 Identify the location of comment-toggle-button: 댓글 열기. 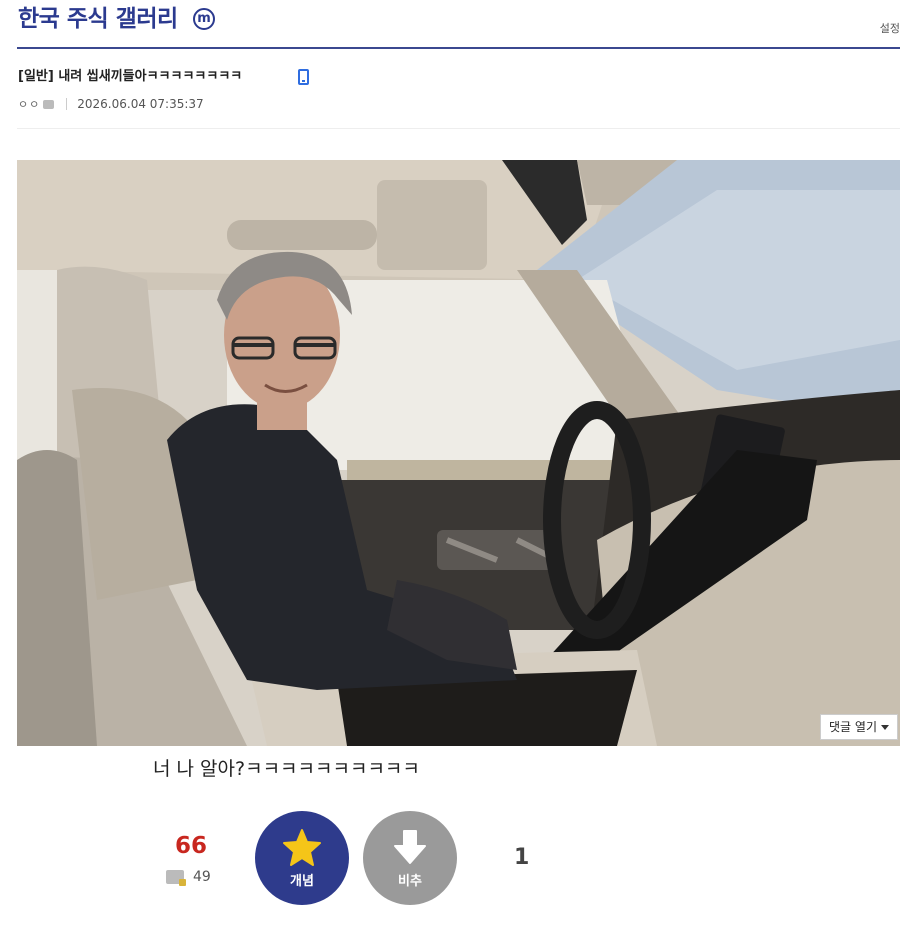
(859, 727).